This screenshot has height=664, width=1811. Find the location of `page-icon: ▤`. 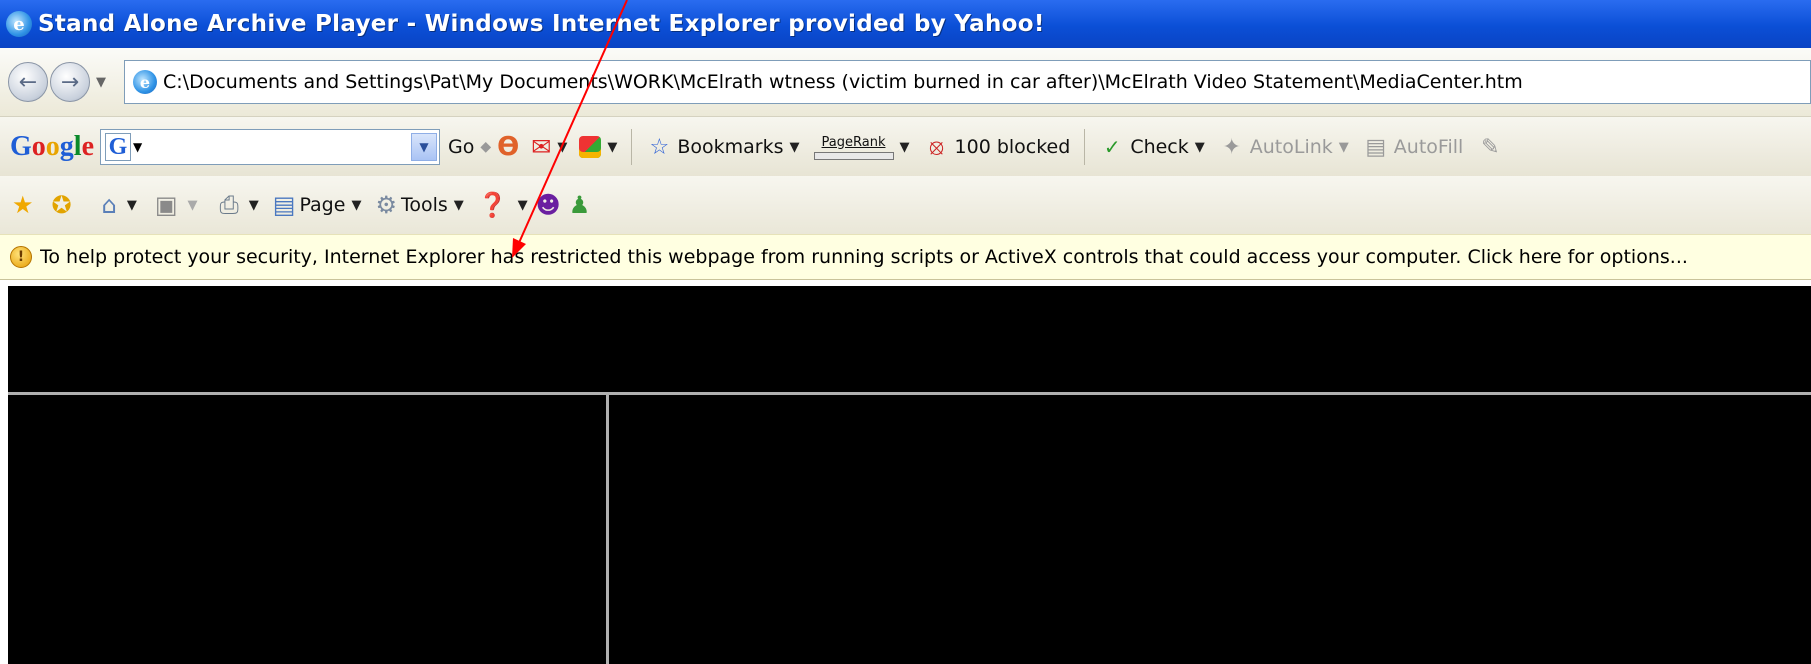

page-icon: ▤ is located at coordinates (284, 205).